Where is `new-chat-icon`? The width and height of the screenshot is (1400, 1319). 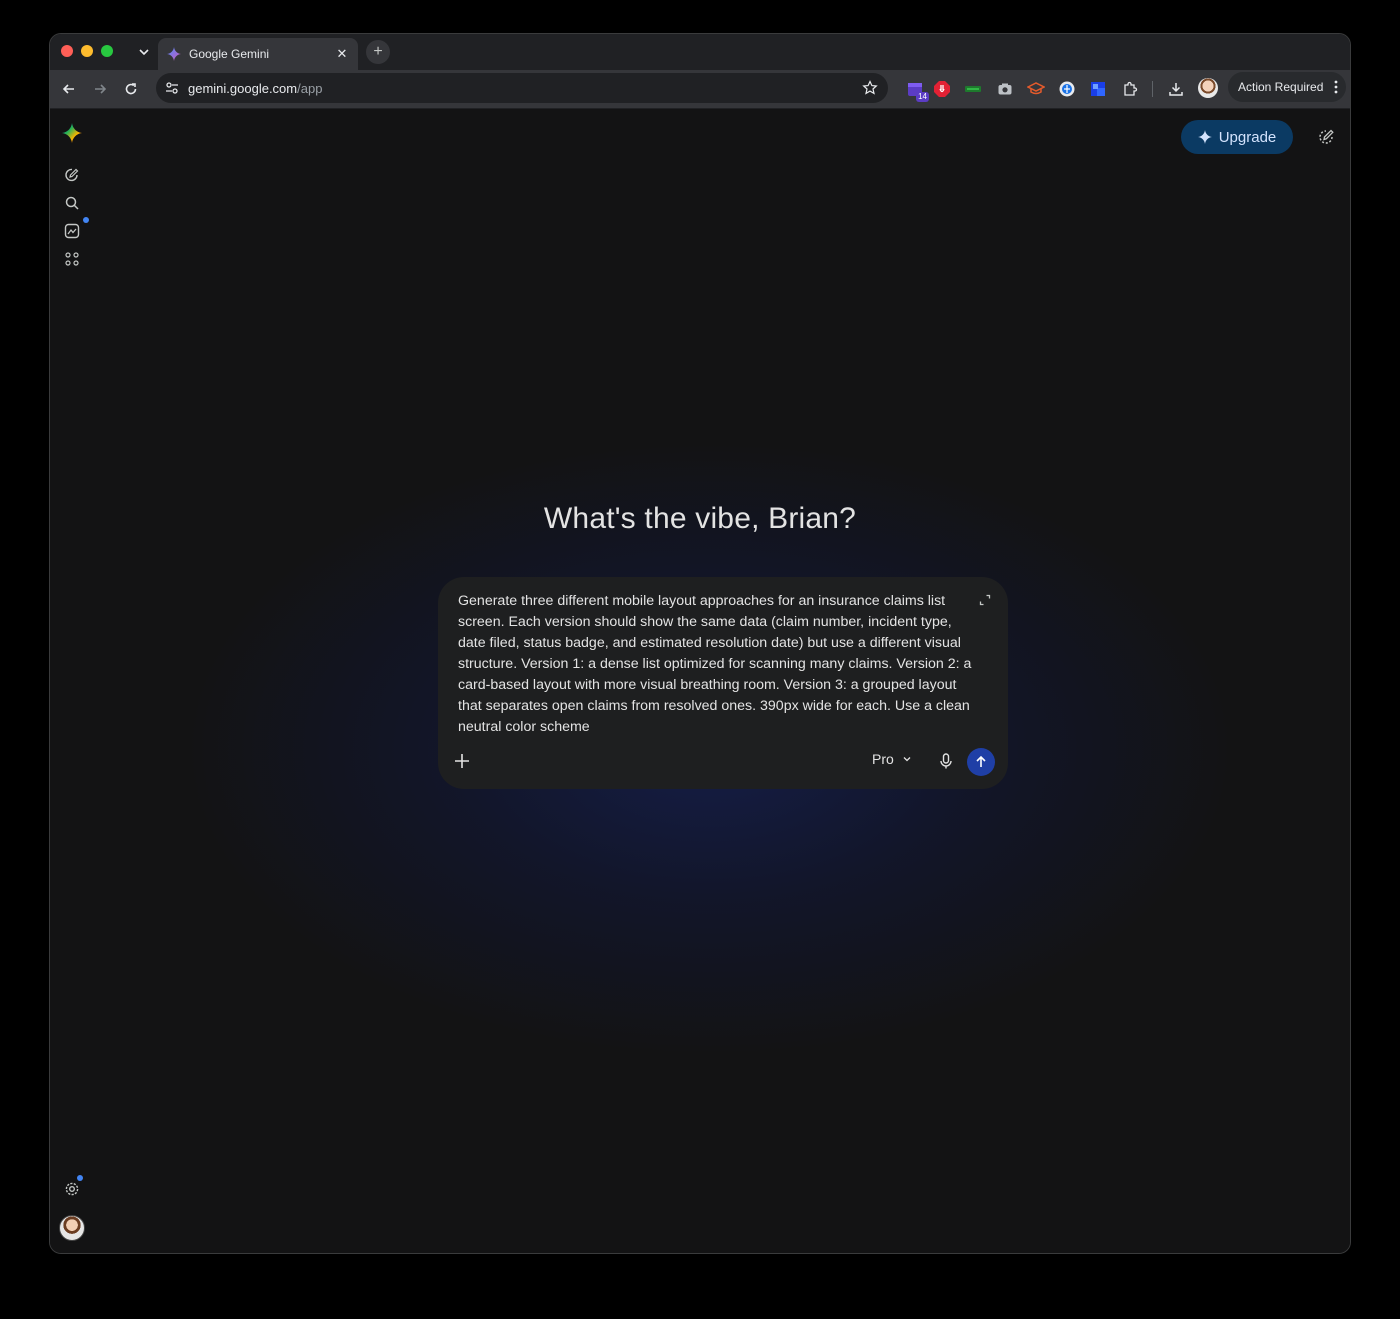
new-chat-icon is located at coordinates (72, 175).